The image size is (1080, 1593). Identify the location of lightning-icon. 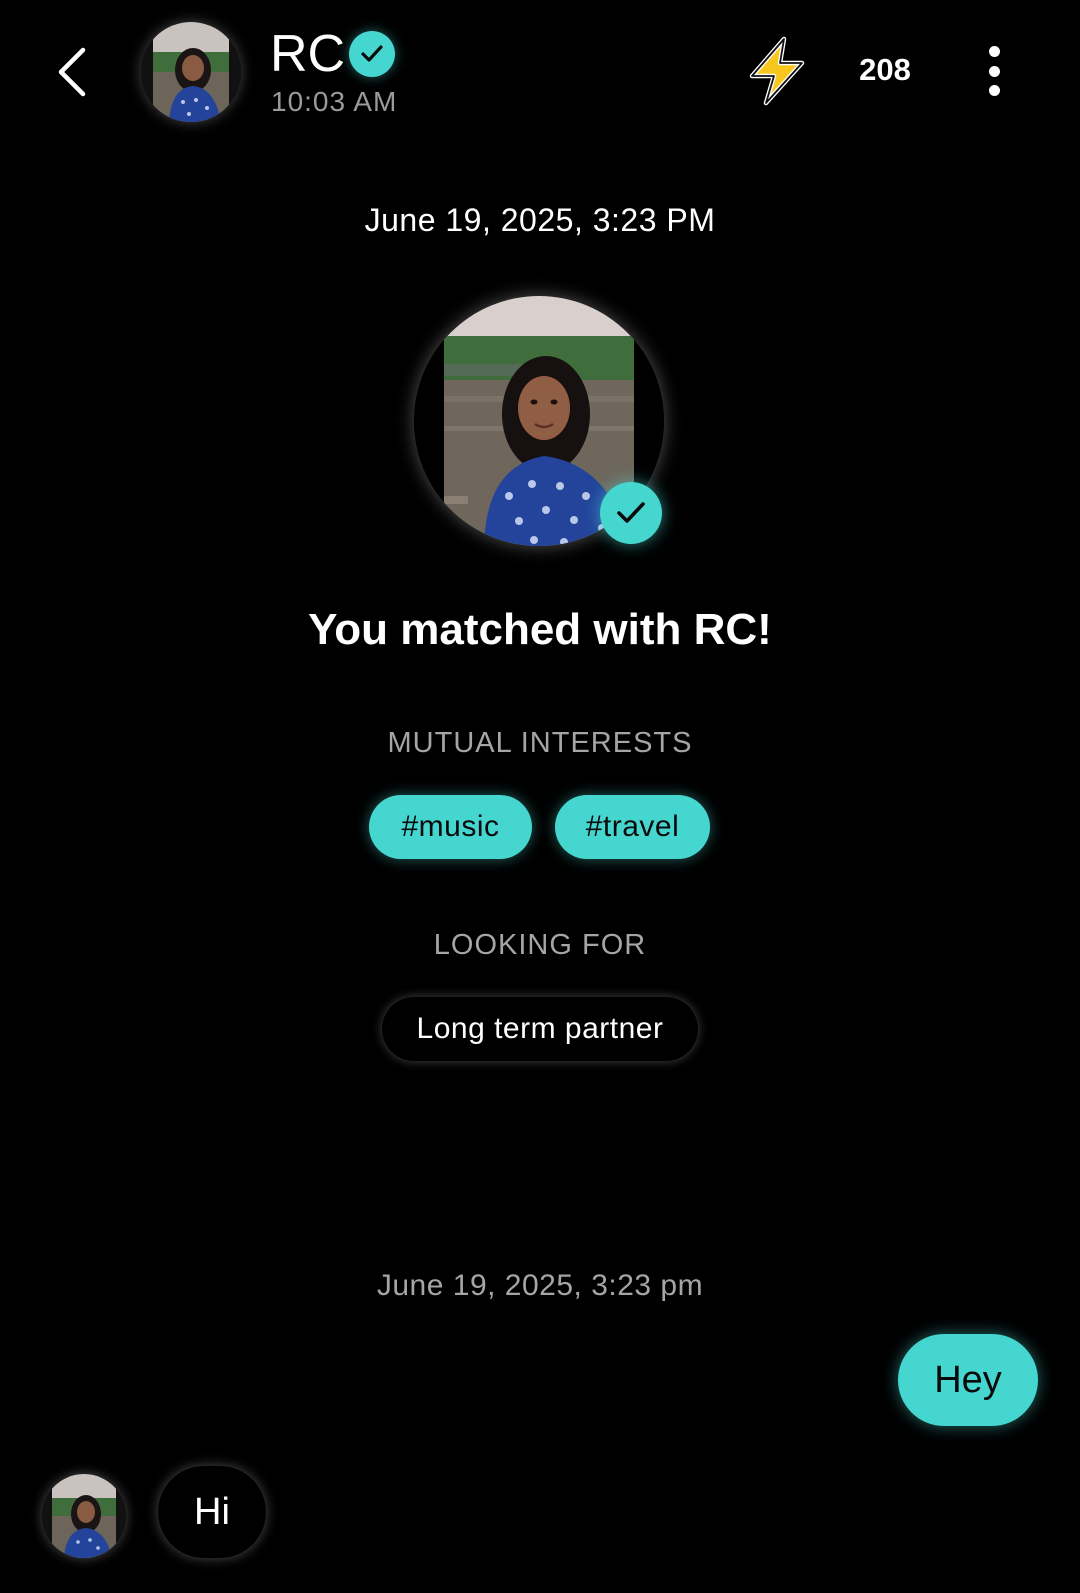
(777, 71).